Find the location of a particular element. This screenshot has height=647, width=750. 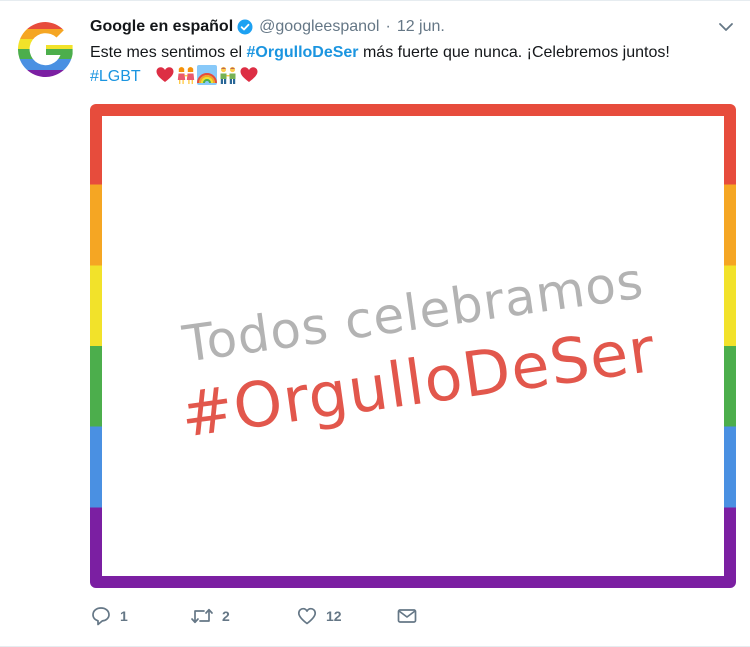

tweet-text-part1: Este mes sentimos el is located at coordinates (168, 52).